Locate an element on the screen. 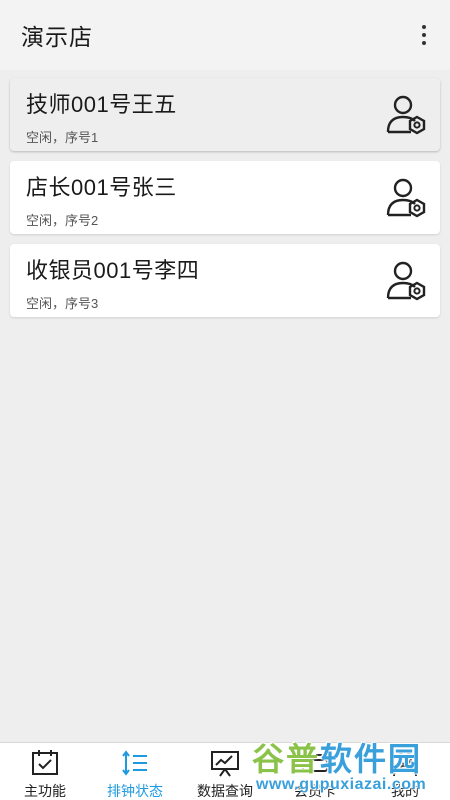 The image size is (450, 800). staff-card-wangwu: 技师001号王五 空闲，序号1 is located at coordinates (225, 114).